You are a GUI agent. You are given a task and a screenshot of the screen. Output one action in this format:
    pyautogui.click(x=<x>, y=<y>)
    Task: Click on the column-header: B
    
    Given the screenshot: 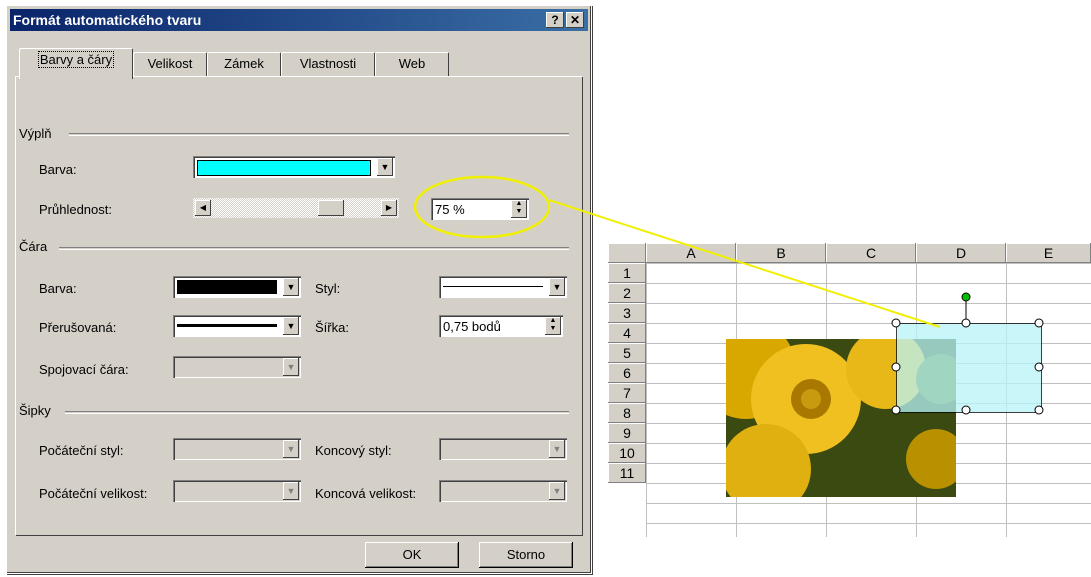 What is the action you would take?
    pyautogui.click(x=781, y=253)
    